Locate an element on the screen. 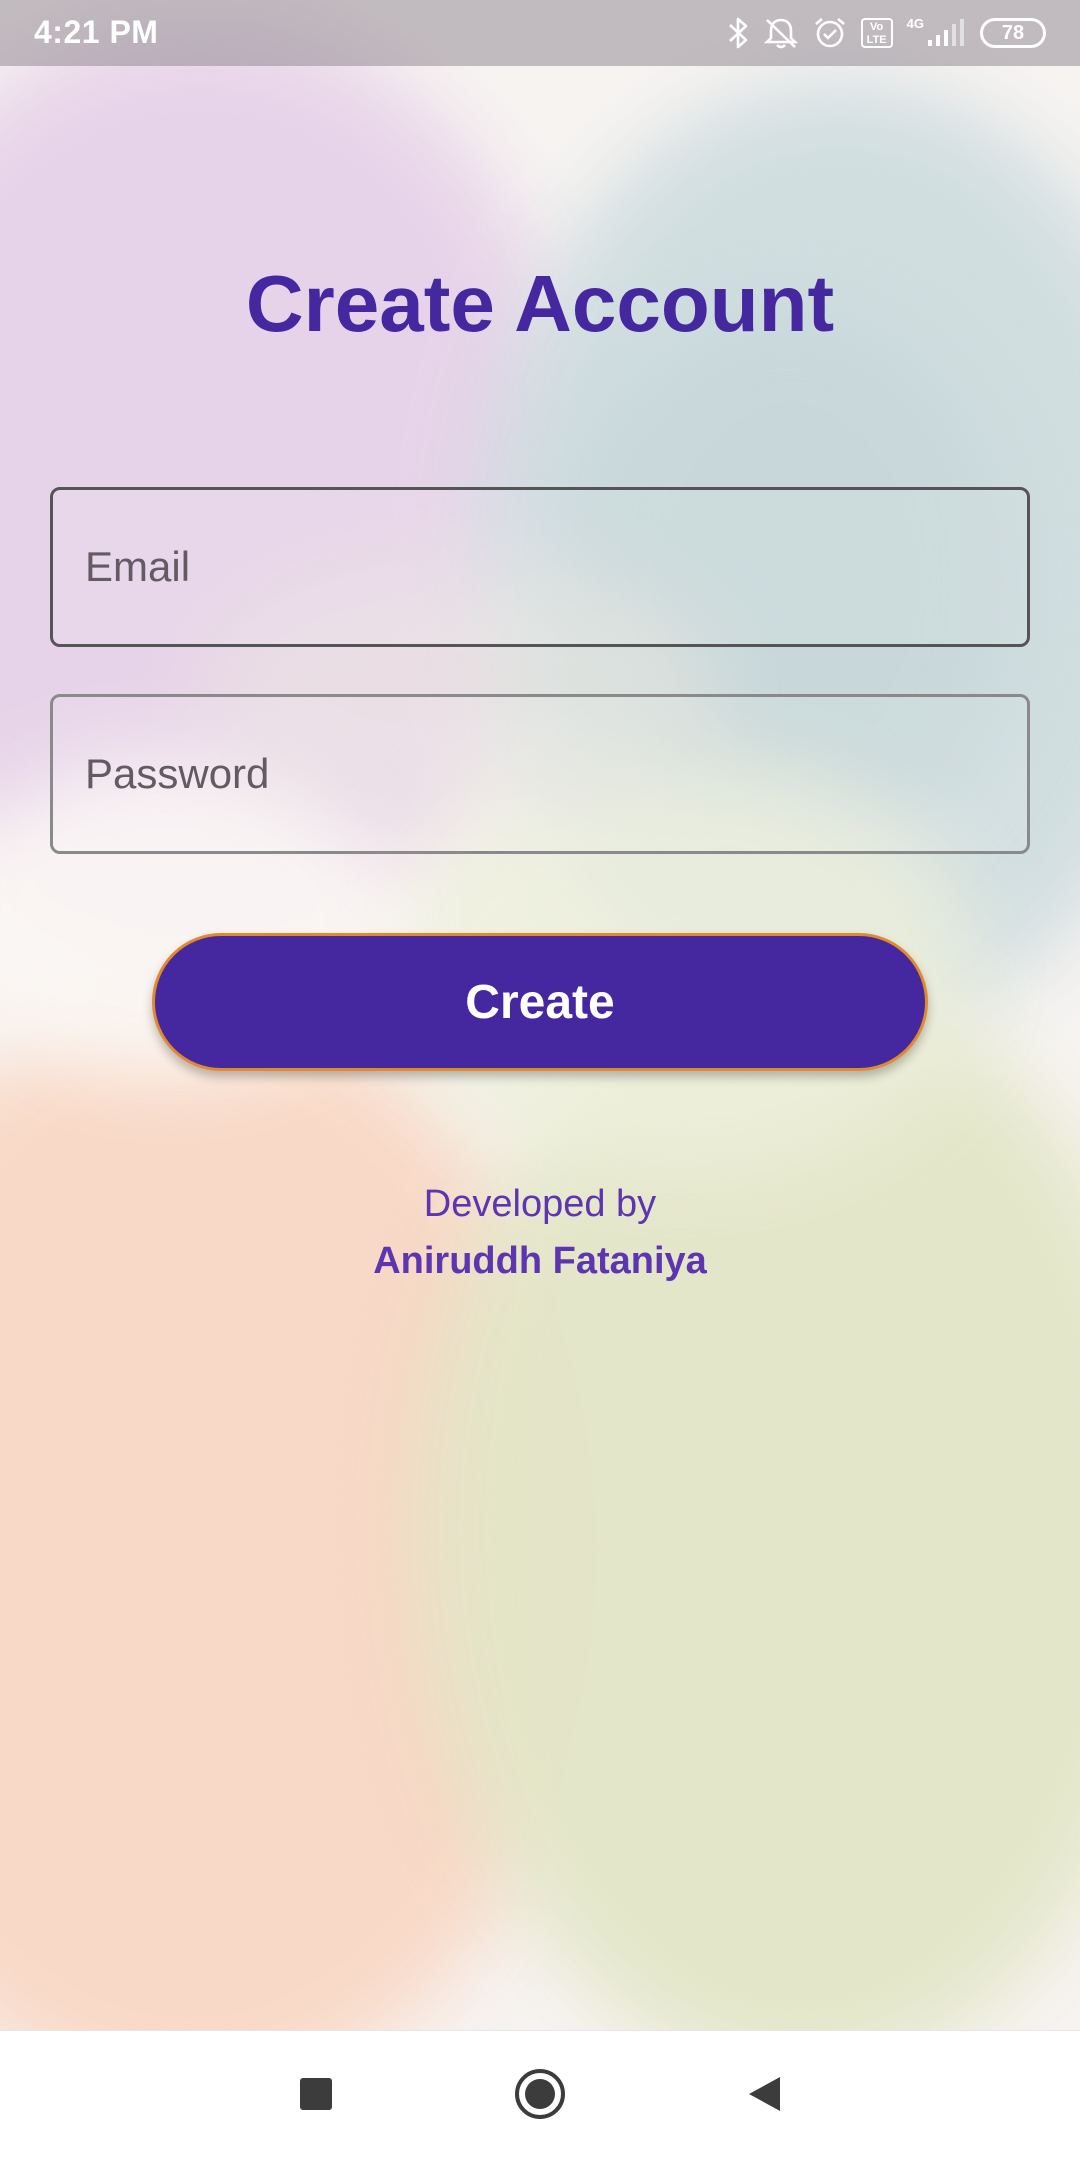  mute-icon is located at coordinates (781, 33).